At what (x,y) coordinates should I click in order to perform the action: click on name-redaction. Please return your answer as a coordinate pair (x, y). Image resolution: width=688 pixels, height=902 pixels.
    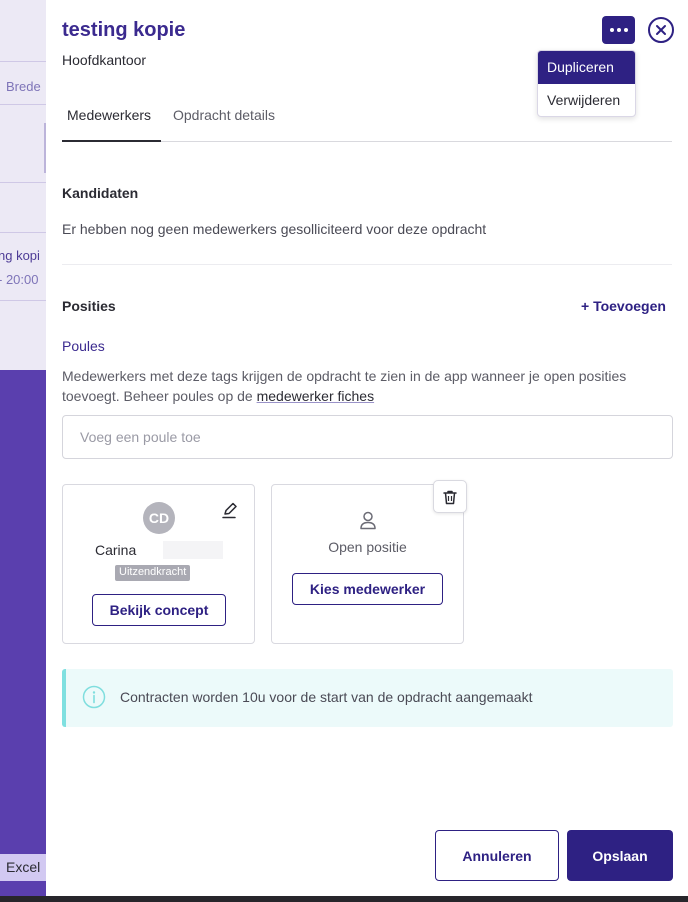
    Looking at the image, I should click on (193, 550).